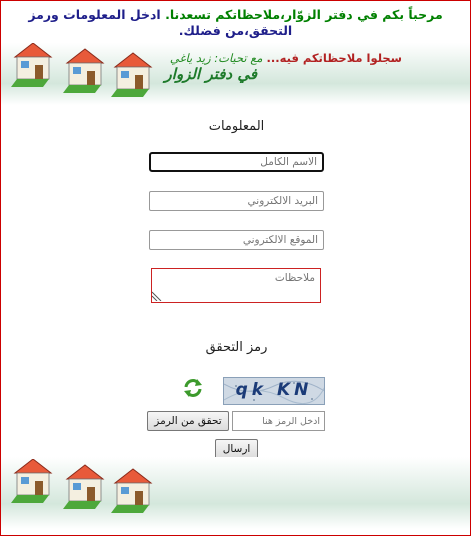  Describe the element at coordinates (236, 201) in the screenshot. I see `email-input` at that location.